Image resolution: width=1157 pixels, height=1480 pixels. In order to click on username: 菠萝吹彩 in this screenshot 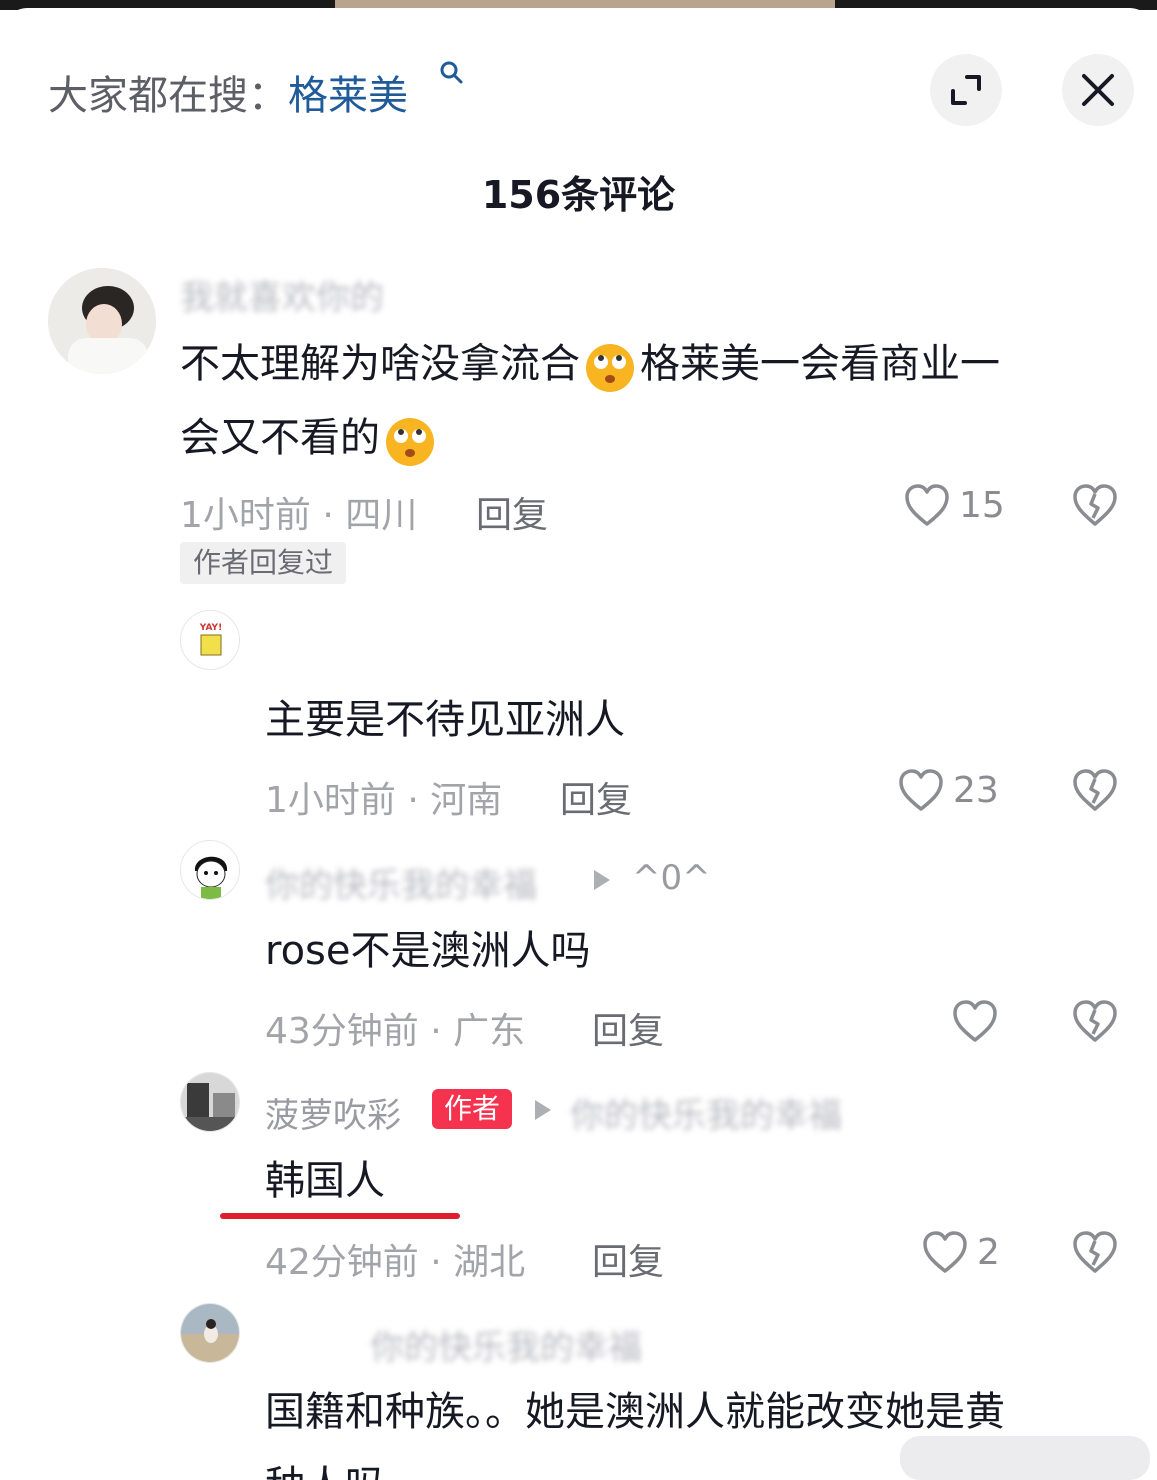, I will do `click(333, 1112)`.